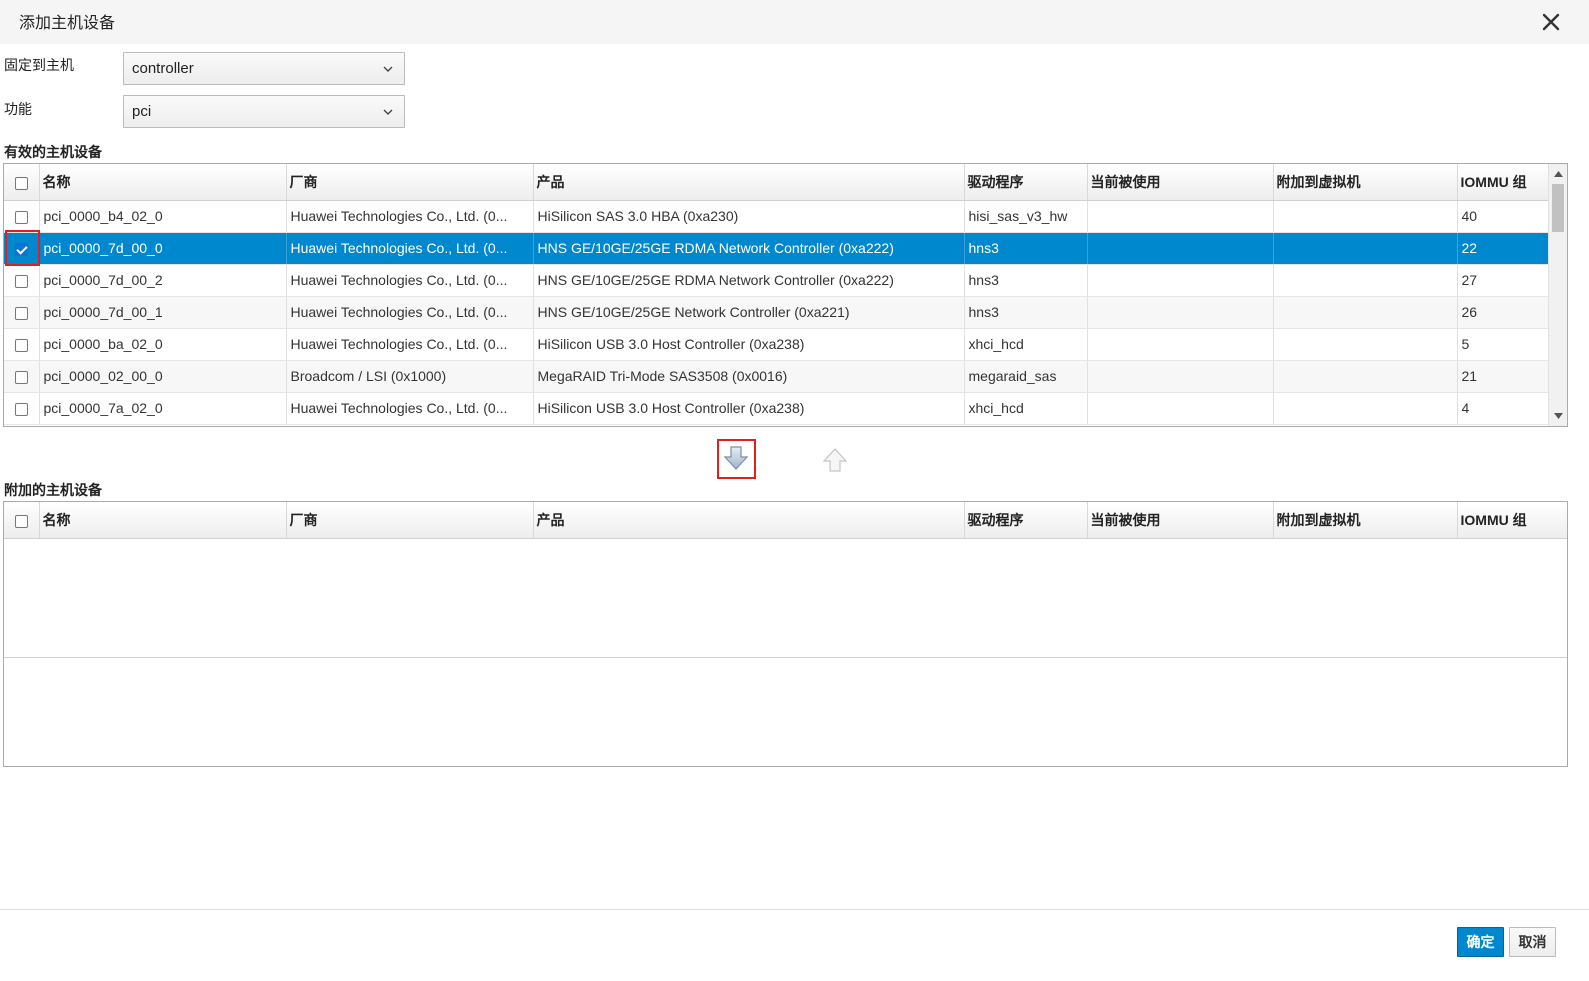  What do you see at coordinates (67, 23) in the screenshot?
I see `dialog-title: 添加主机设备` at bounding box center [67, 23].